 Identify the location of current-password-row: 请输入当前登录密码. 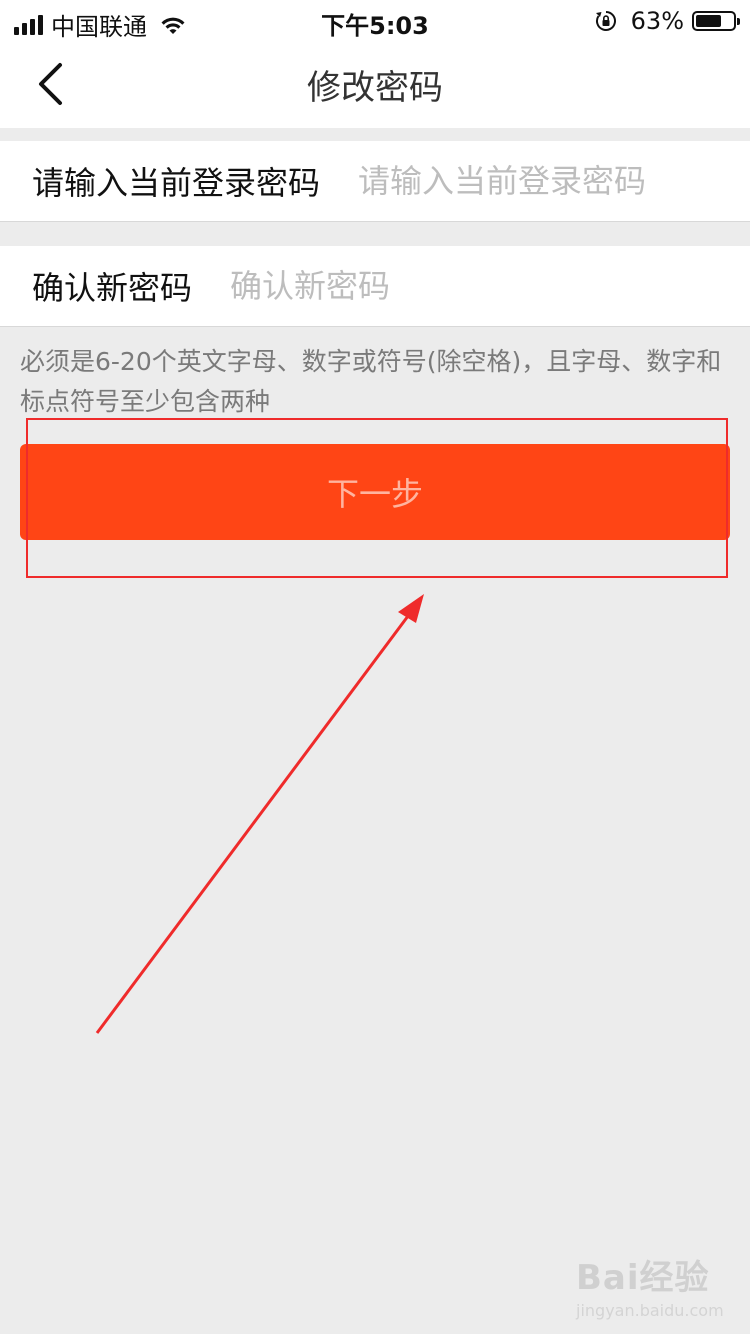
(375, 181).